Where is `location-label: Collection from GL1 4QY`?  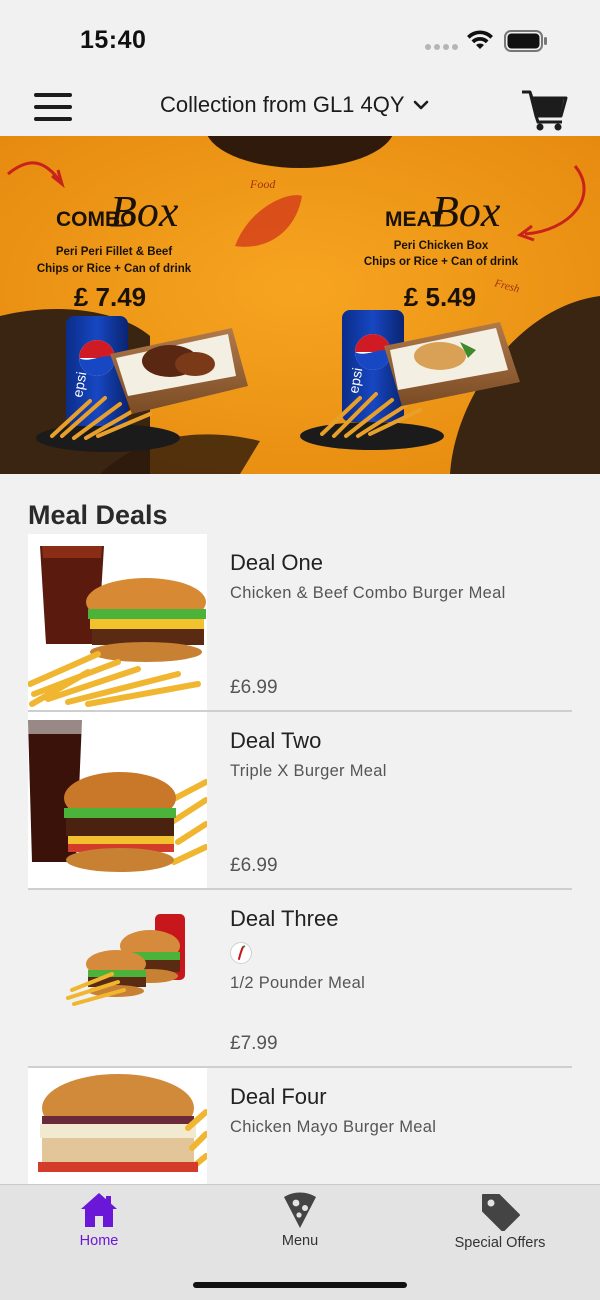
location-label: Collection from GL1 4QY is located at coordinates (282, 104).